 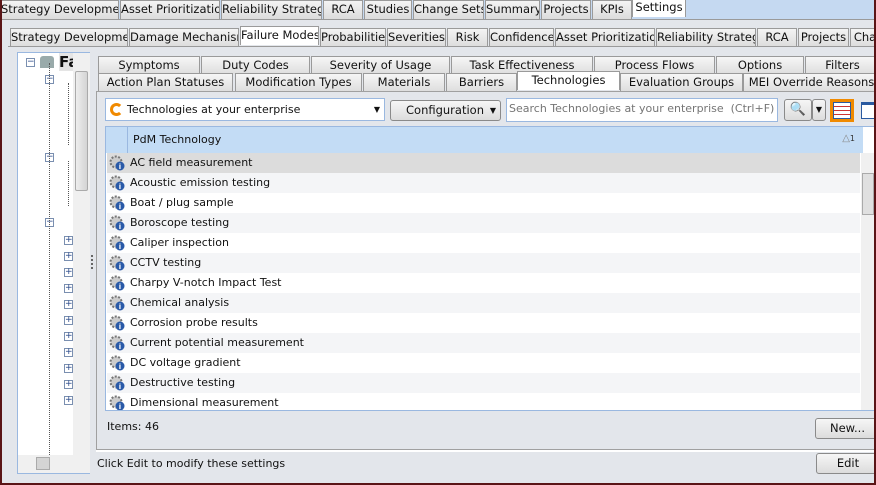 What do you see at coordinates (566, 9) in the screenshot?
I see `tab-projects: Projects` at bounding box center [566, 9].